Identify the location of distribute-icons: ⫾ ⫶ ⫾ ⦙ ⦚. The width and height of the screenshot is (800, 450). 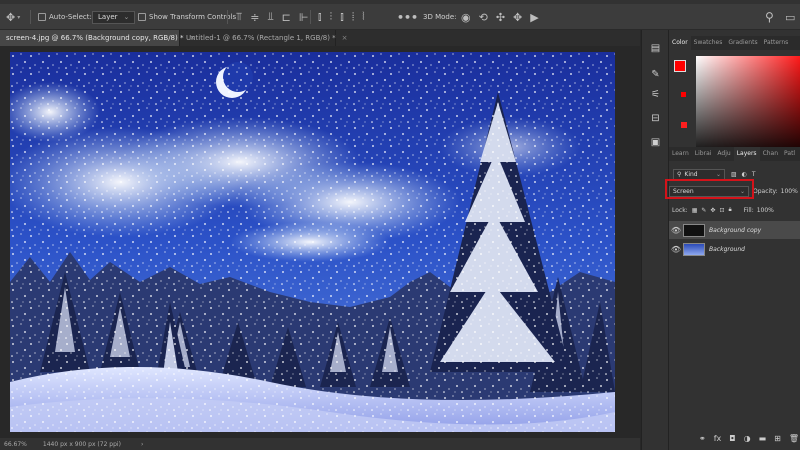
(341, 17).